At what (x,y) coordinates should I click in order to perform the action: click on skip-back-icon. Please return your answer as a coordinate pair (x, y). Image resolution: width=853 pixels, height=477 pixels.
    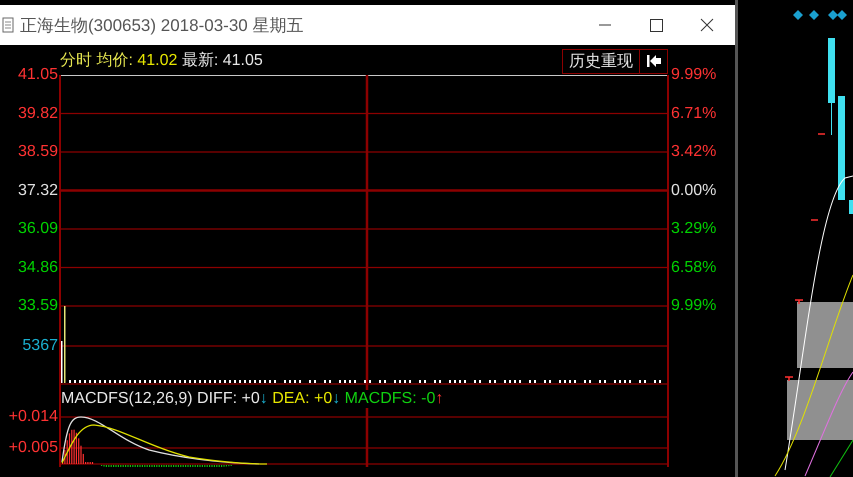
    Looking at the image, I should click on (654, 61).